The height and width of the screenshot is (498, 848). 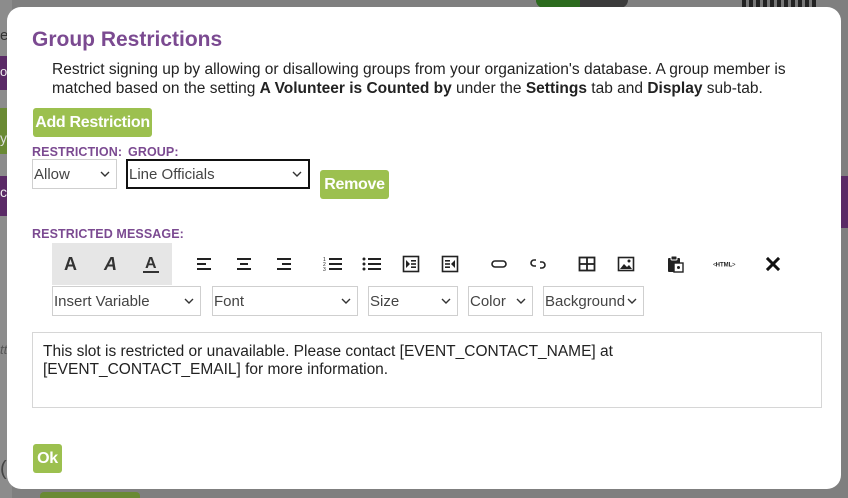 What do you see at coordinates (127, 39) in the screenshot?
I see `dialog-title: Group Restrictions` at bounding box center [127, 39].